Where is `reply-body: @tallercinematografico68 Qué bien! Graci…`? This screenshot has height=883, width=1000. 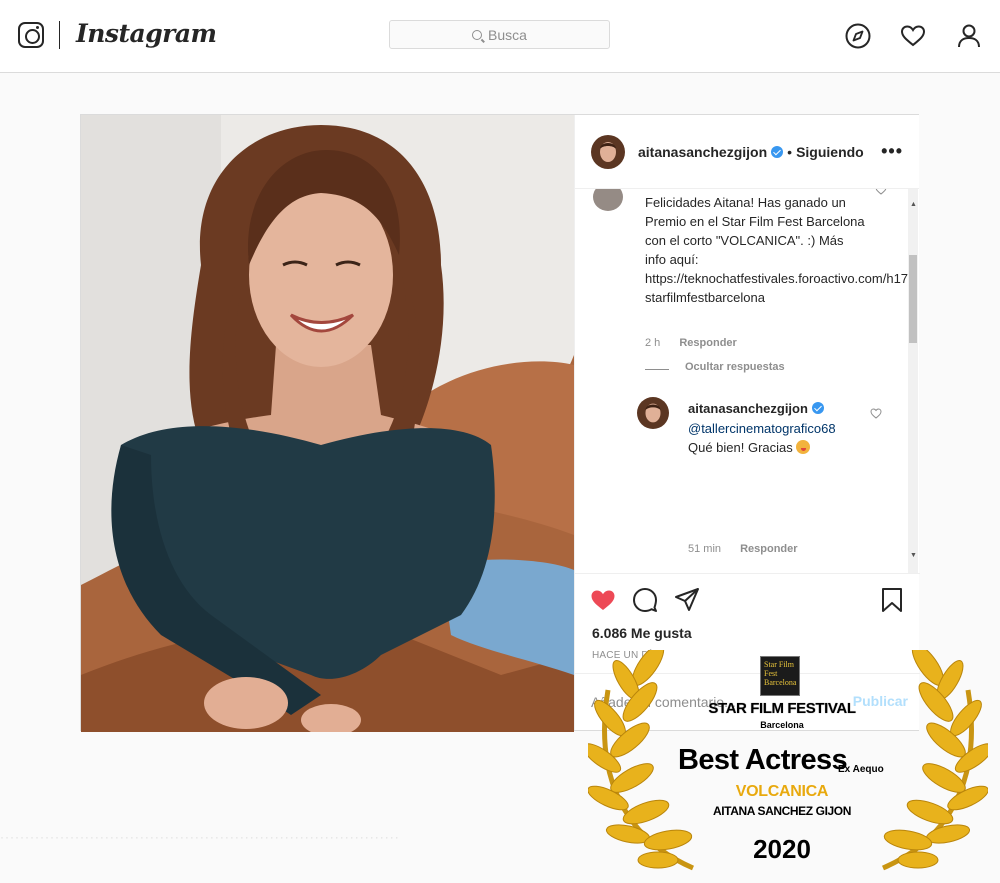 reply-body: @tallercinematografico68 Qué bien! Graci… is located at coordinates (778, 438).